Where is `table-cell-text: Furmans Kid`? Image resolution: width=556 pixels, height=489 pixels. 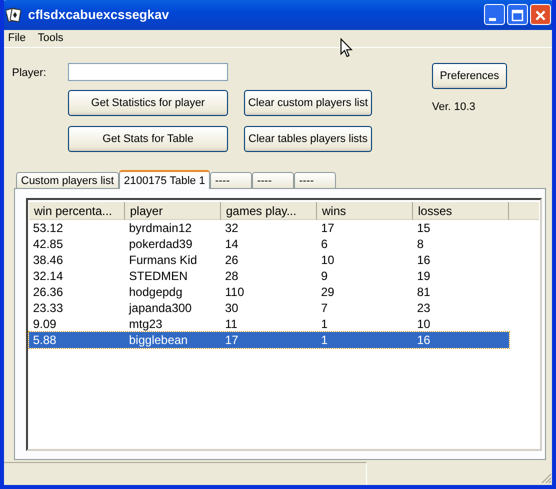 table-cell-text: Furmans Kid is located at coordinates (163, 260).